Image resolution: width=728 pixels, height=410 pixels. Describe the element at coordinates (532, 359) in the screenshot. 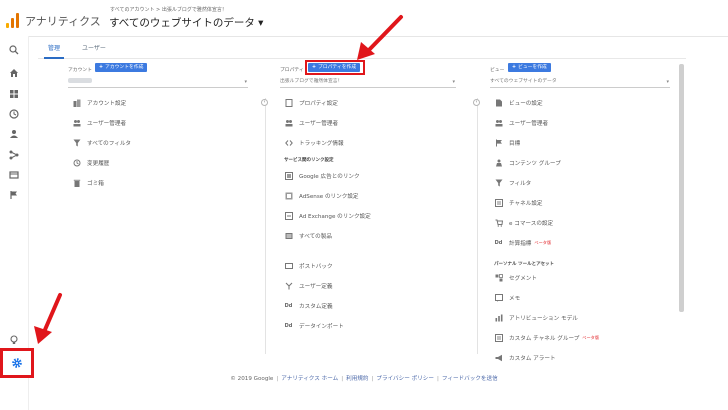

I see `custom-alerts-label: カスタム アラート` at that location.